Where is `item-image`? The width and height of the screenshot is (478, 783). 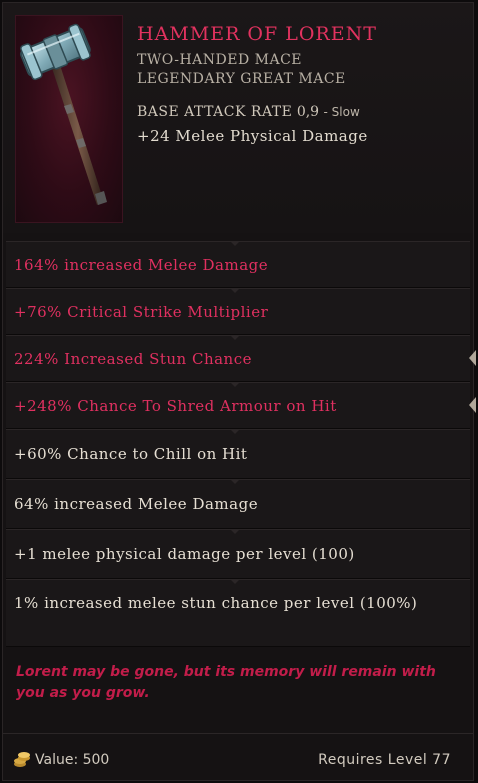 item-image is located at coordinates (69, 119).